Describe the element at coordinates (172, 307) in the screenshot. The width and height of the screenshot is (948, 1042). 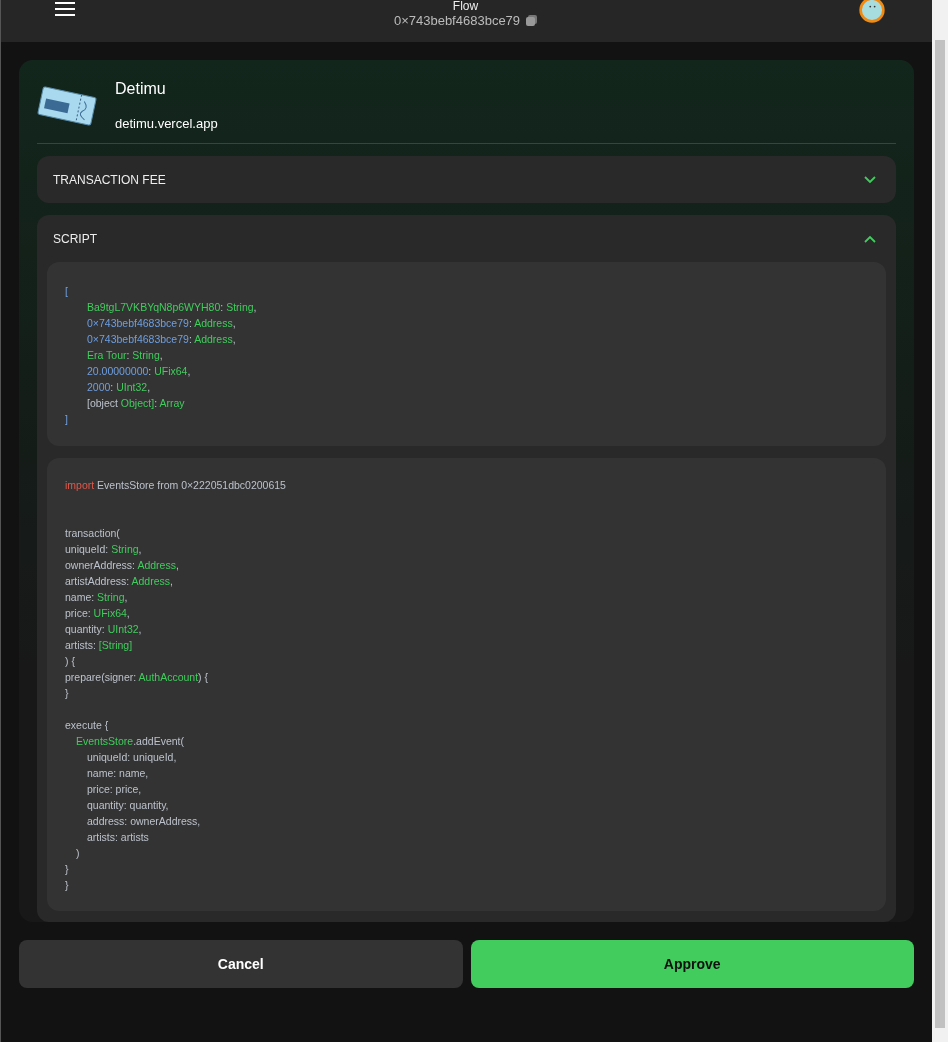
I see `code-line: Ba9tgL7VKBYqN8p6WYH80: String,` at that location.